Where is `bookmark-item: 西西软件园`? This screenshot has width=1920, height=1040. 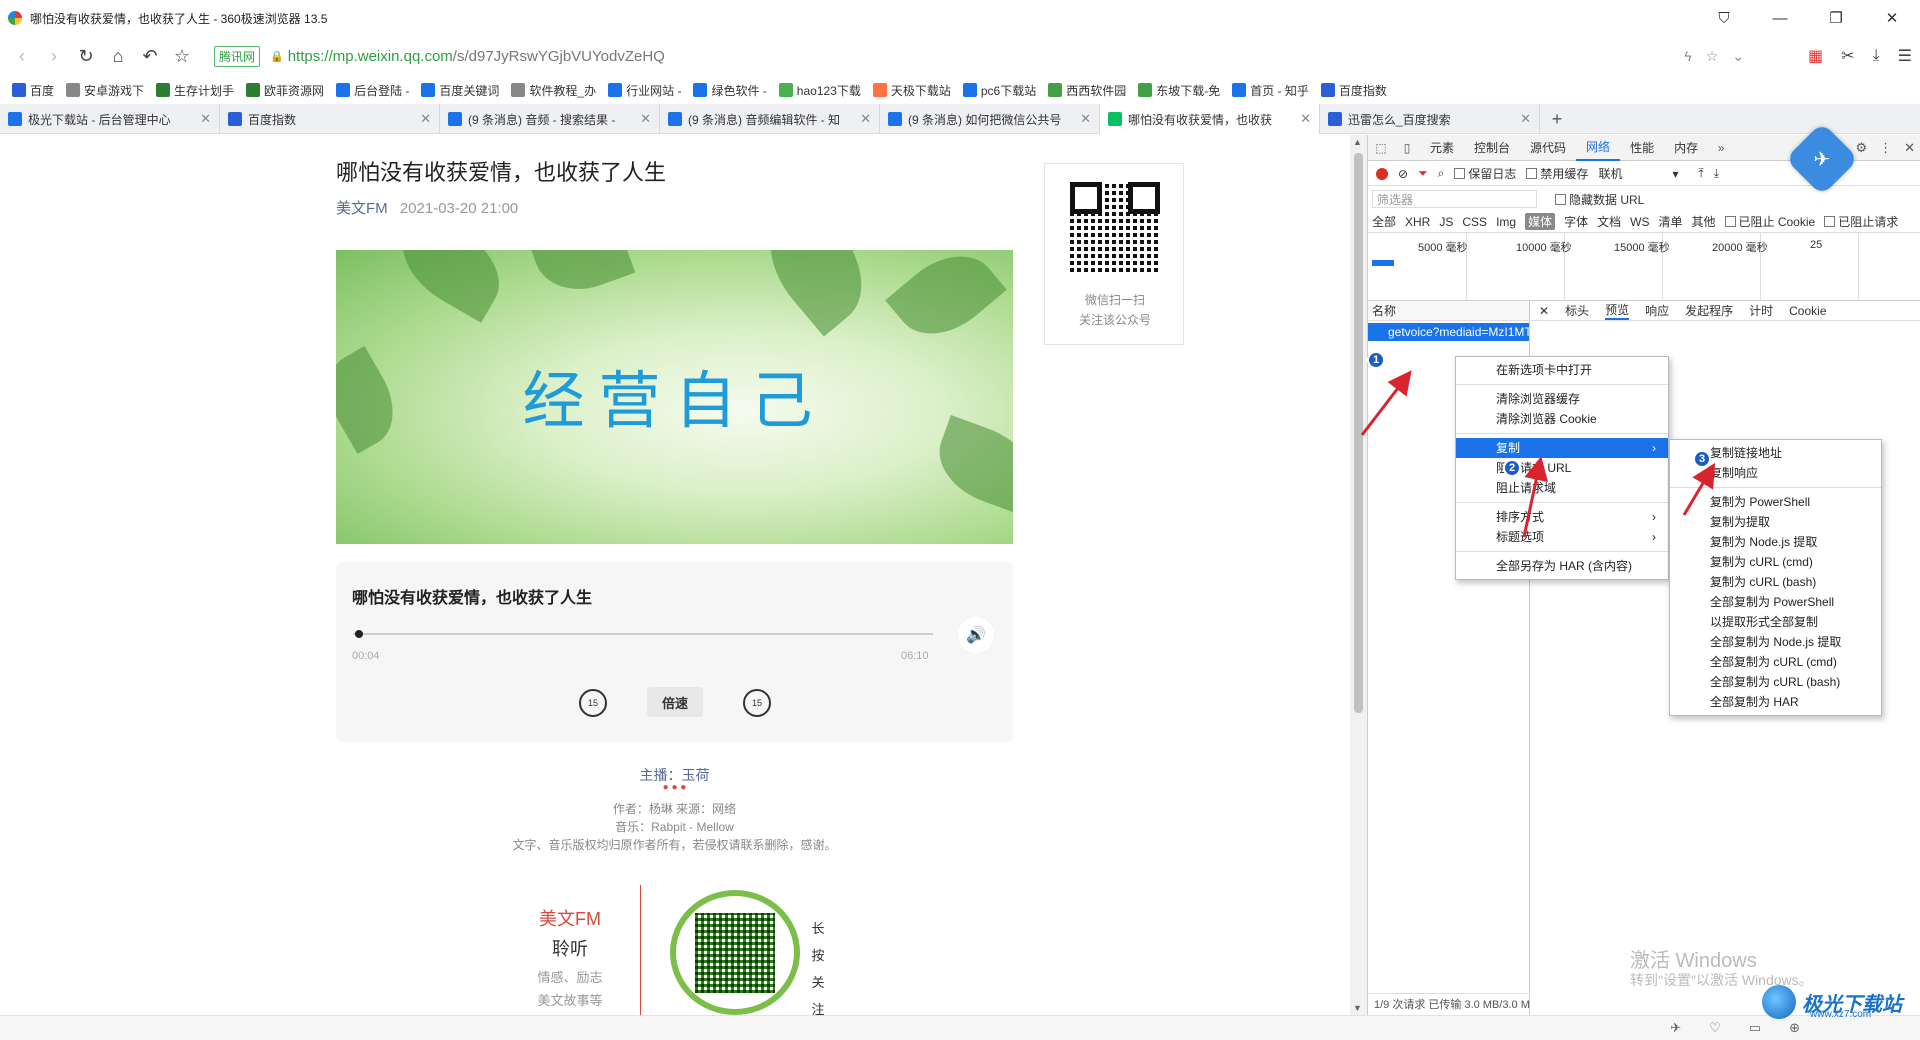
bookmark-item: 西西软件园 is located at coordinates (1087, 90).